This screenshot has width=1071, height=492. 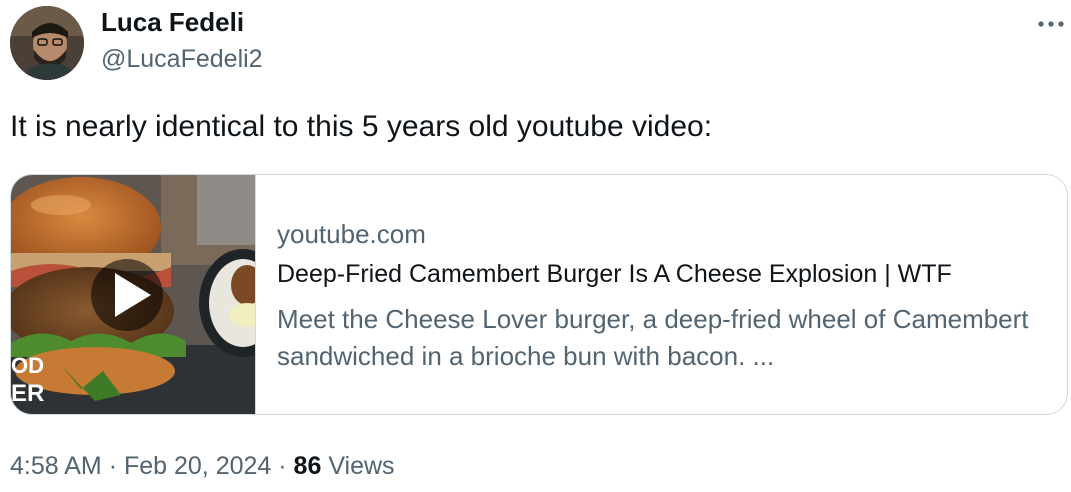 What do you see at coordinates (307, 466) in the screenshot?
I see `views-count: 86` at bounding box center [307, 466].